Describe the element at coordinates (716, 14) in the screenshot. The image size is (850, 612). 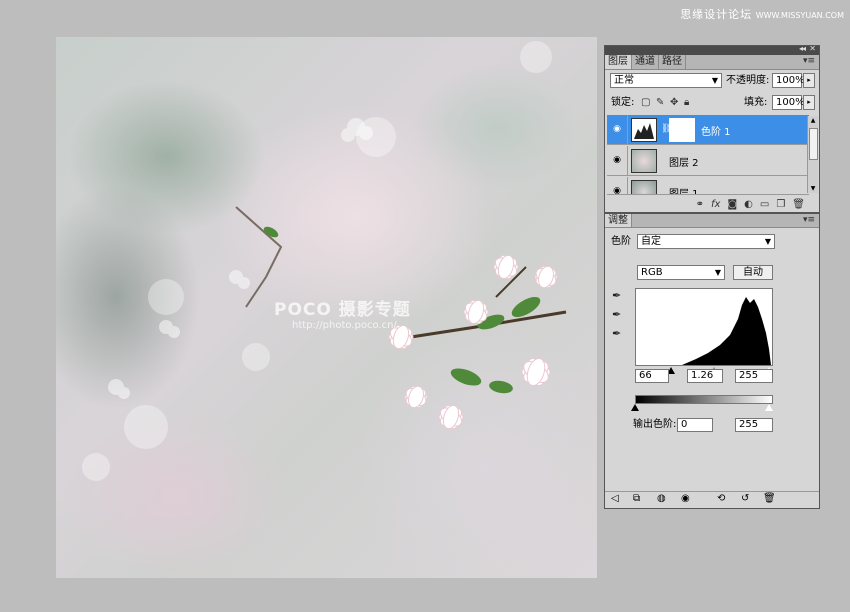
I see `watermark-cn: 思缘设计论坛` at that location.